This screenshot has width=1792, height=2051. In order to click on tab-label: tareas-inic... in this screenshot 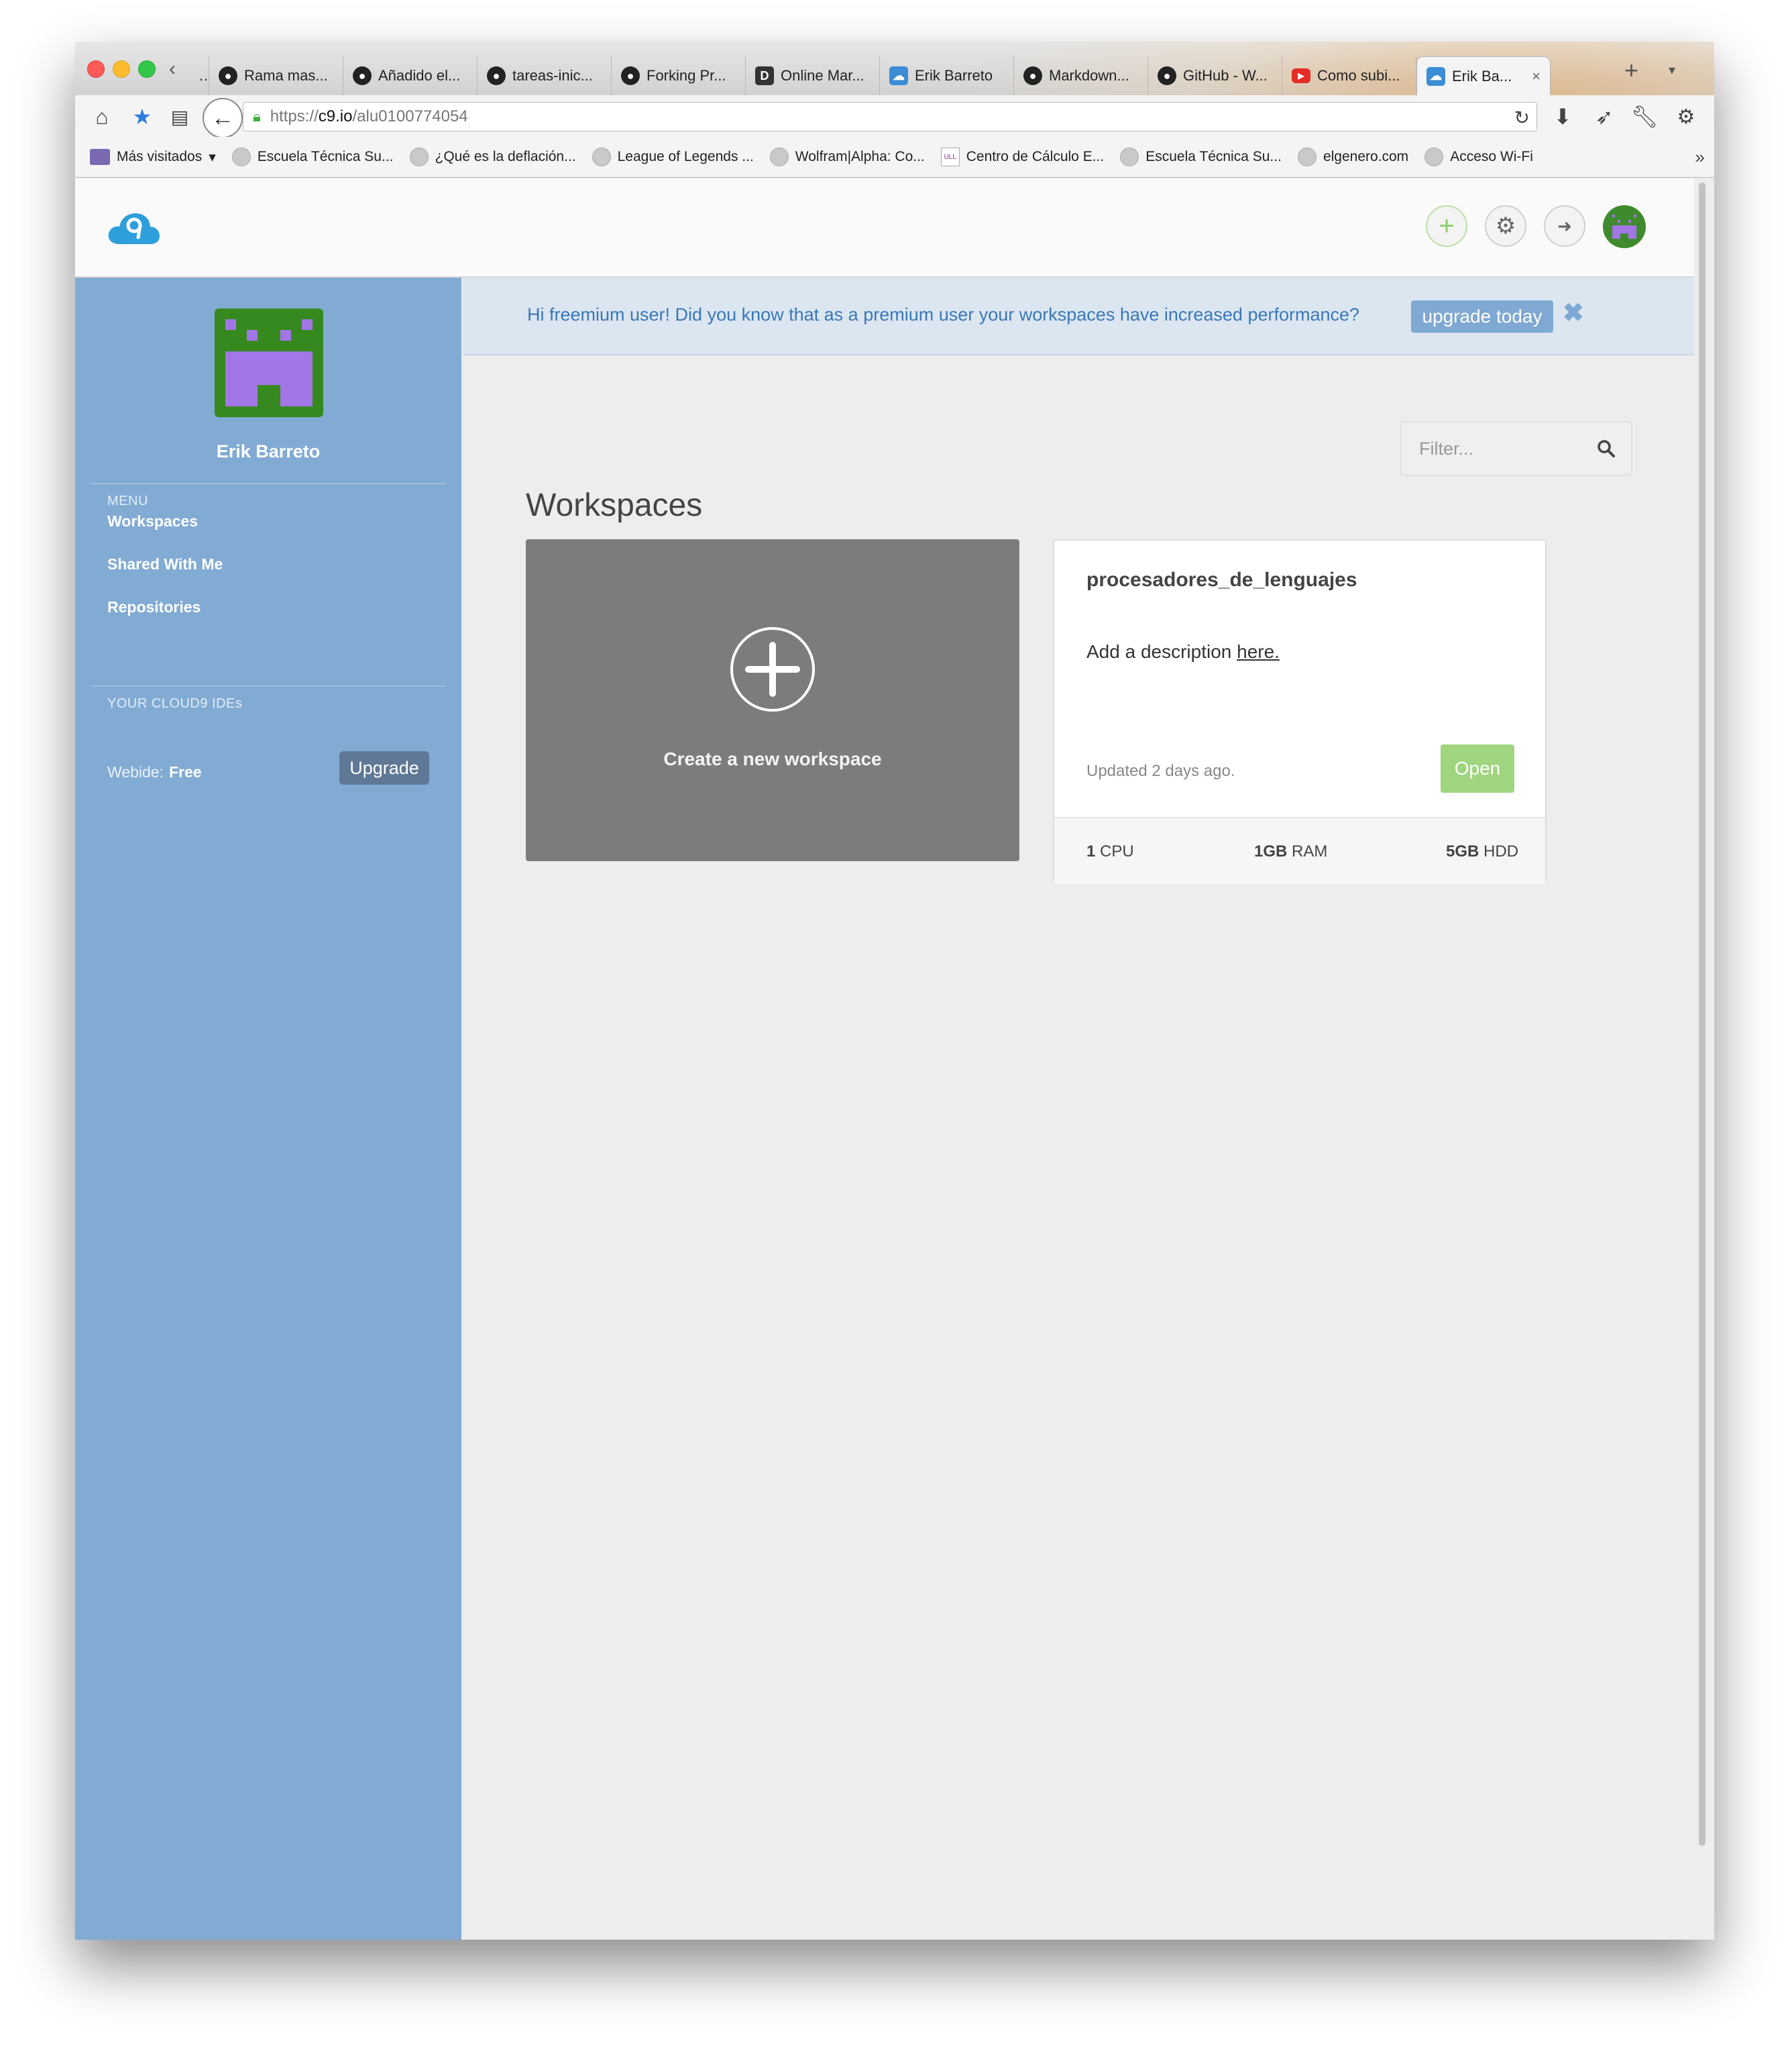, I will do `click(552, 75)`.